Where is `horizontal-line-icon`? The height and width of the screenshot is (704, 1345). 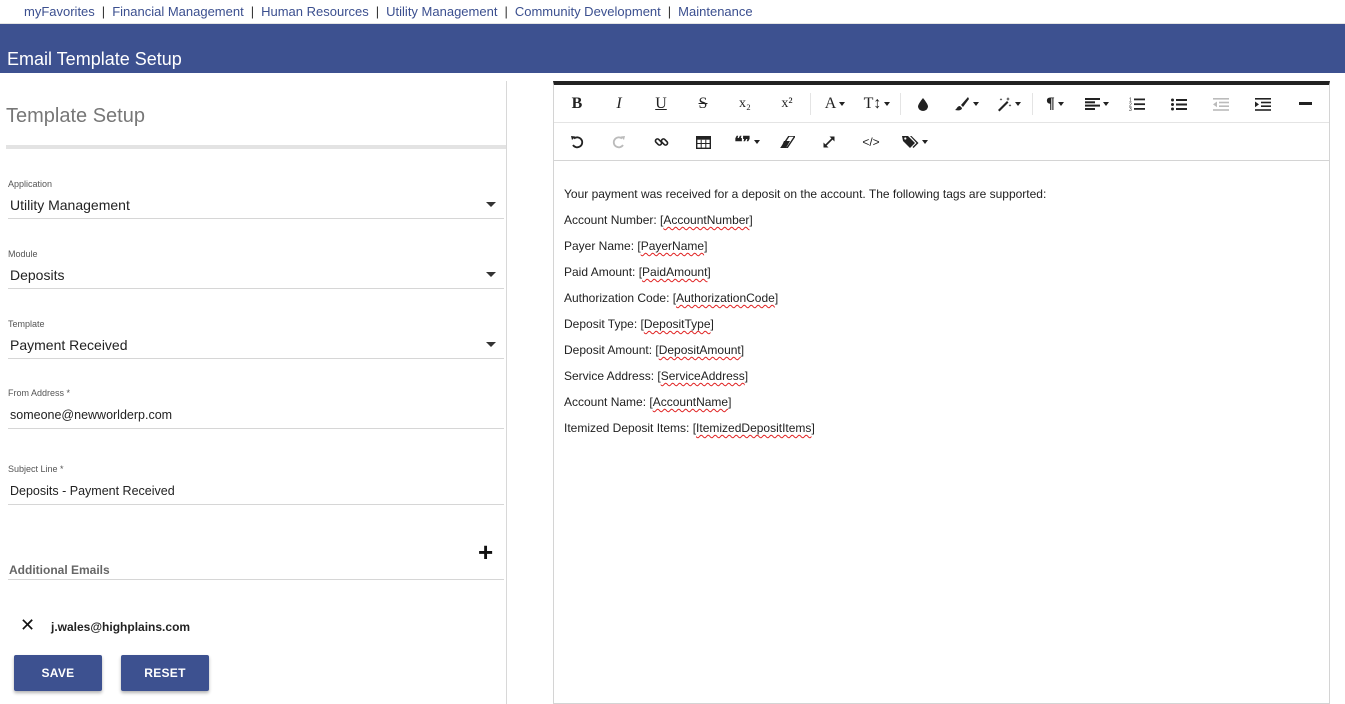
horizontal-line-icon is located at coordinates (1305, 103).